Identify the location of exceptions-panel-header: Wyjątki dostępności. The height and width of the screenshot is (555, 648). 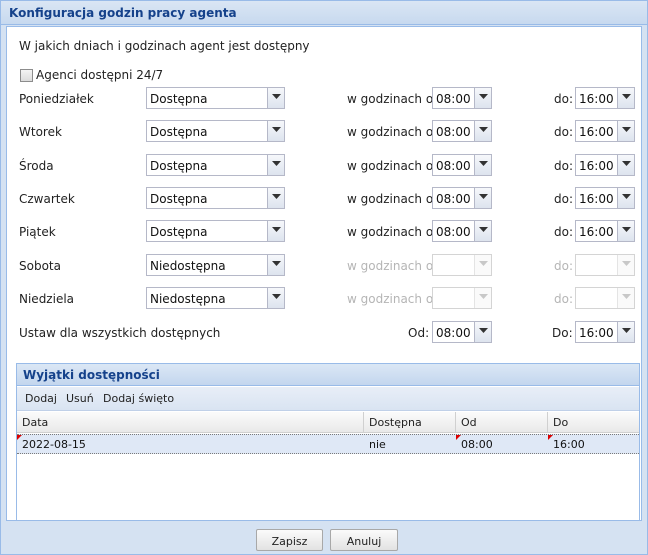
(328, 375).